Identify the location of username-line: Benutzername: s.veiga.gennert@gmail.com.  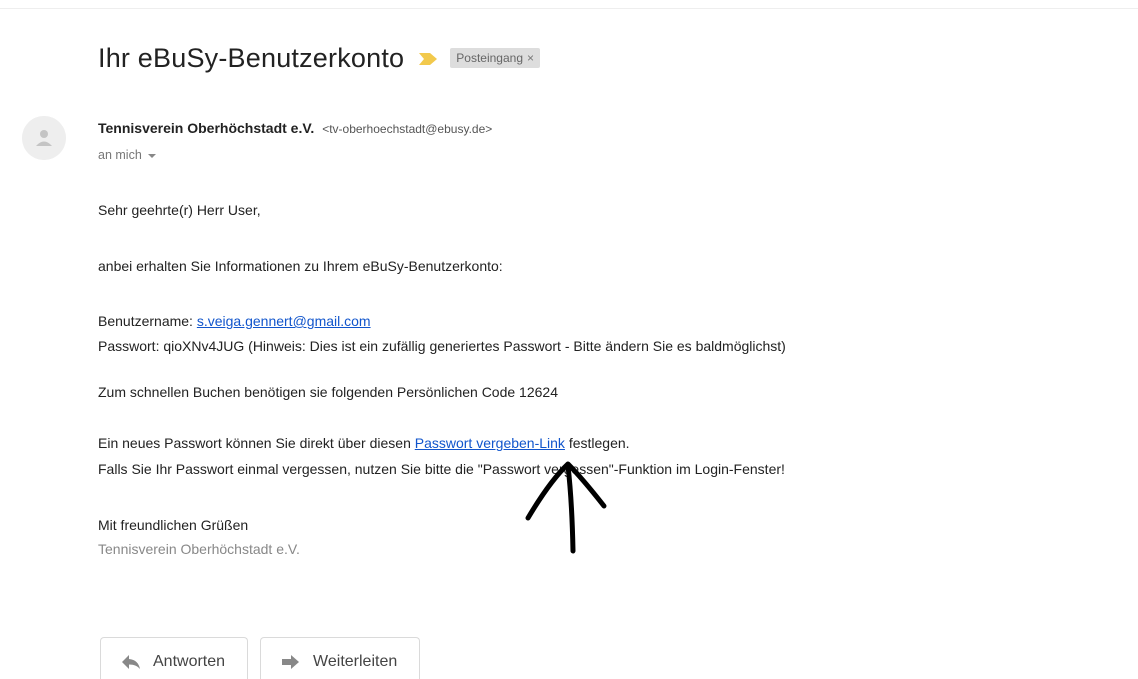
(234, 321).